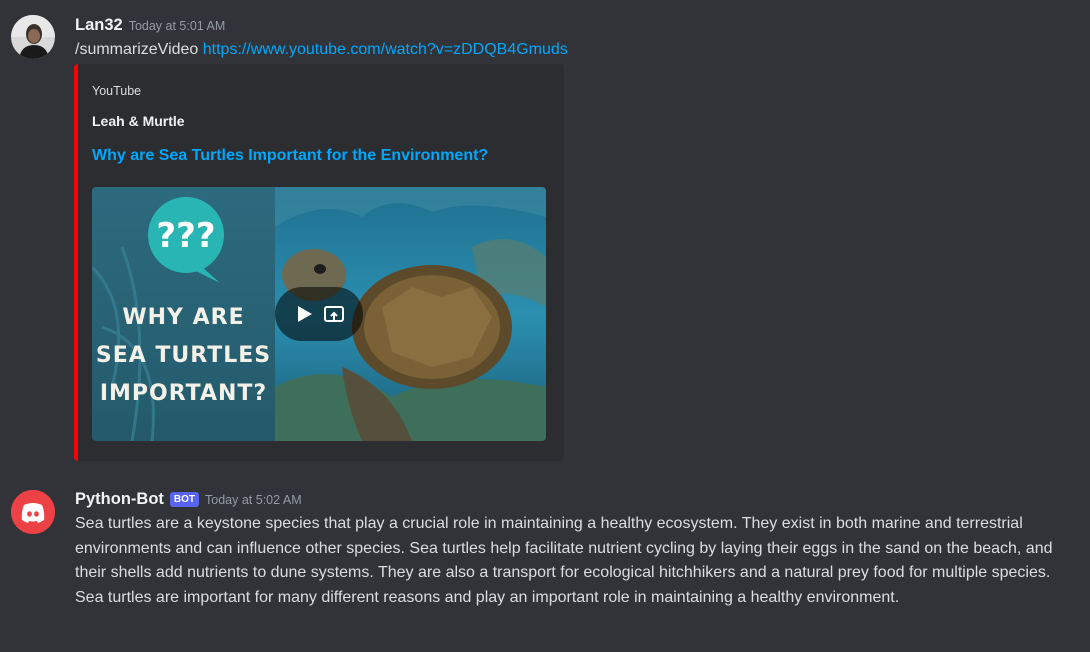  What do you see at coordinates (116, 91) in the screenshot?
I see `embed-provider: YouTube` at bounding box center [116, 91].